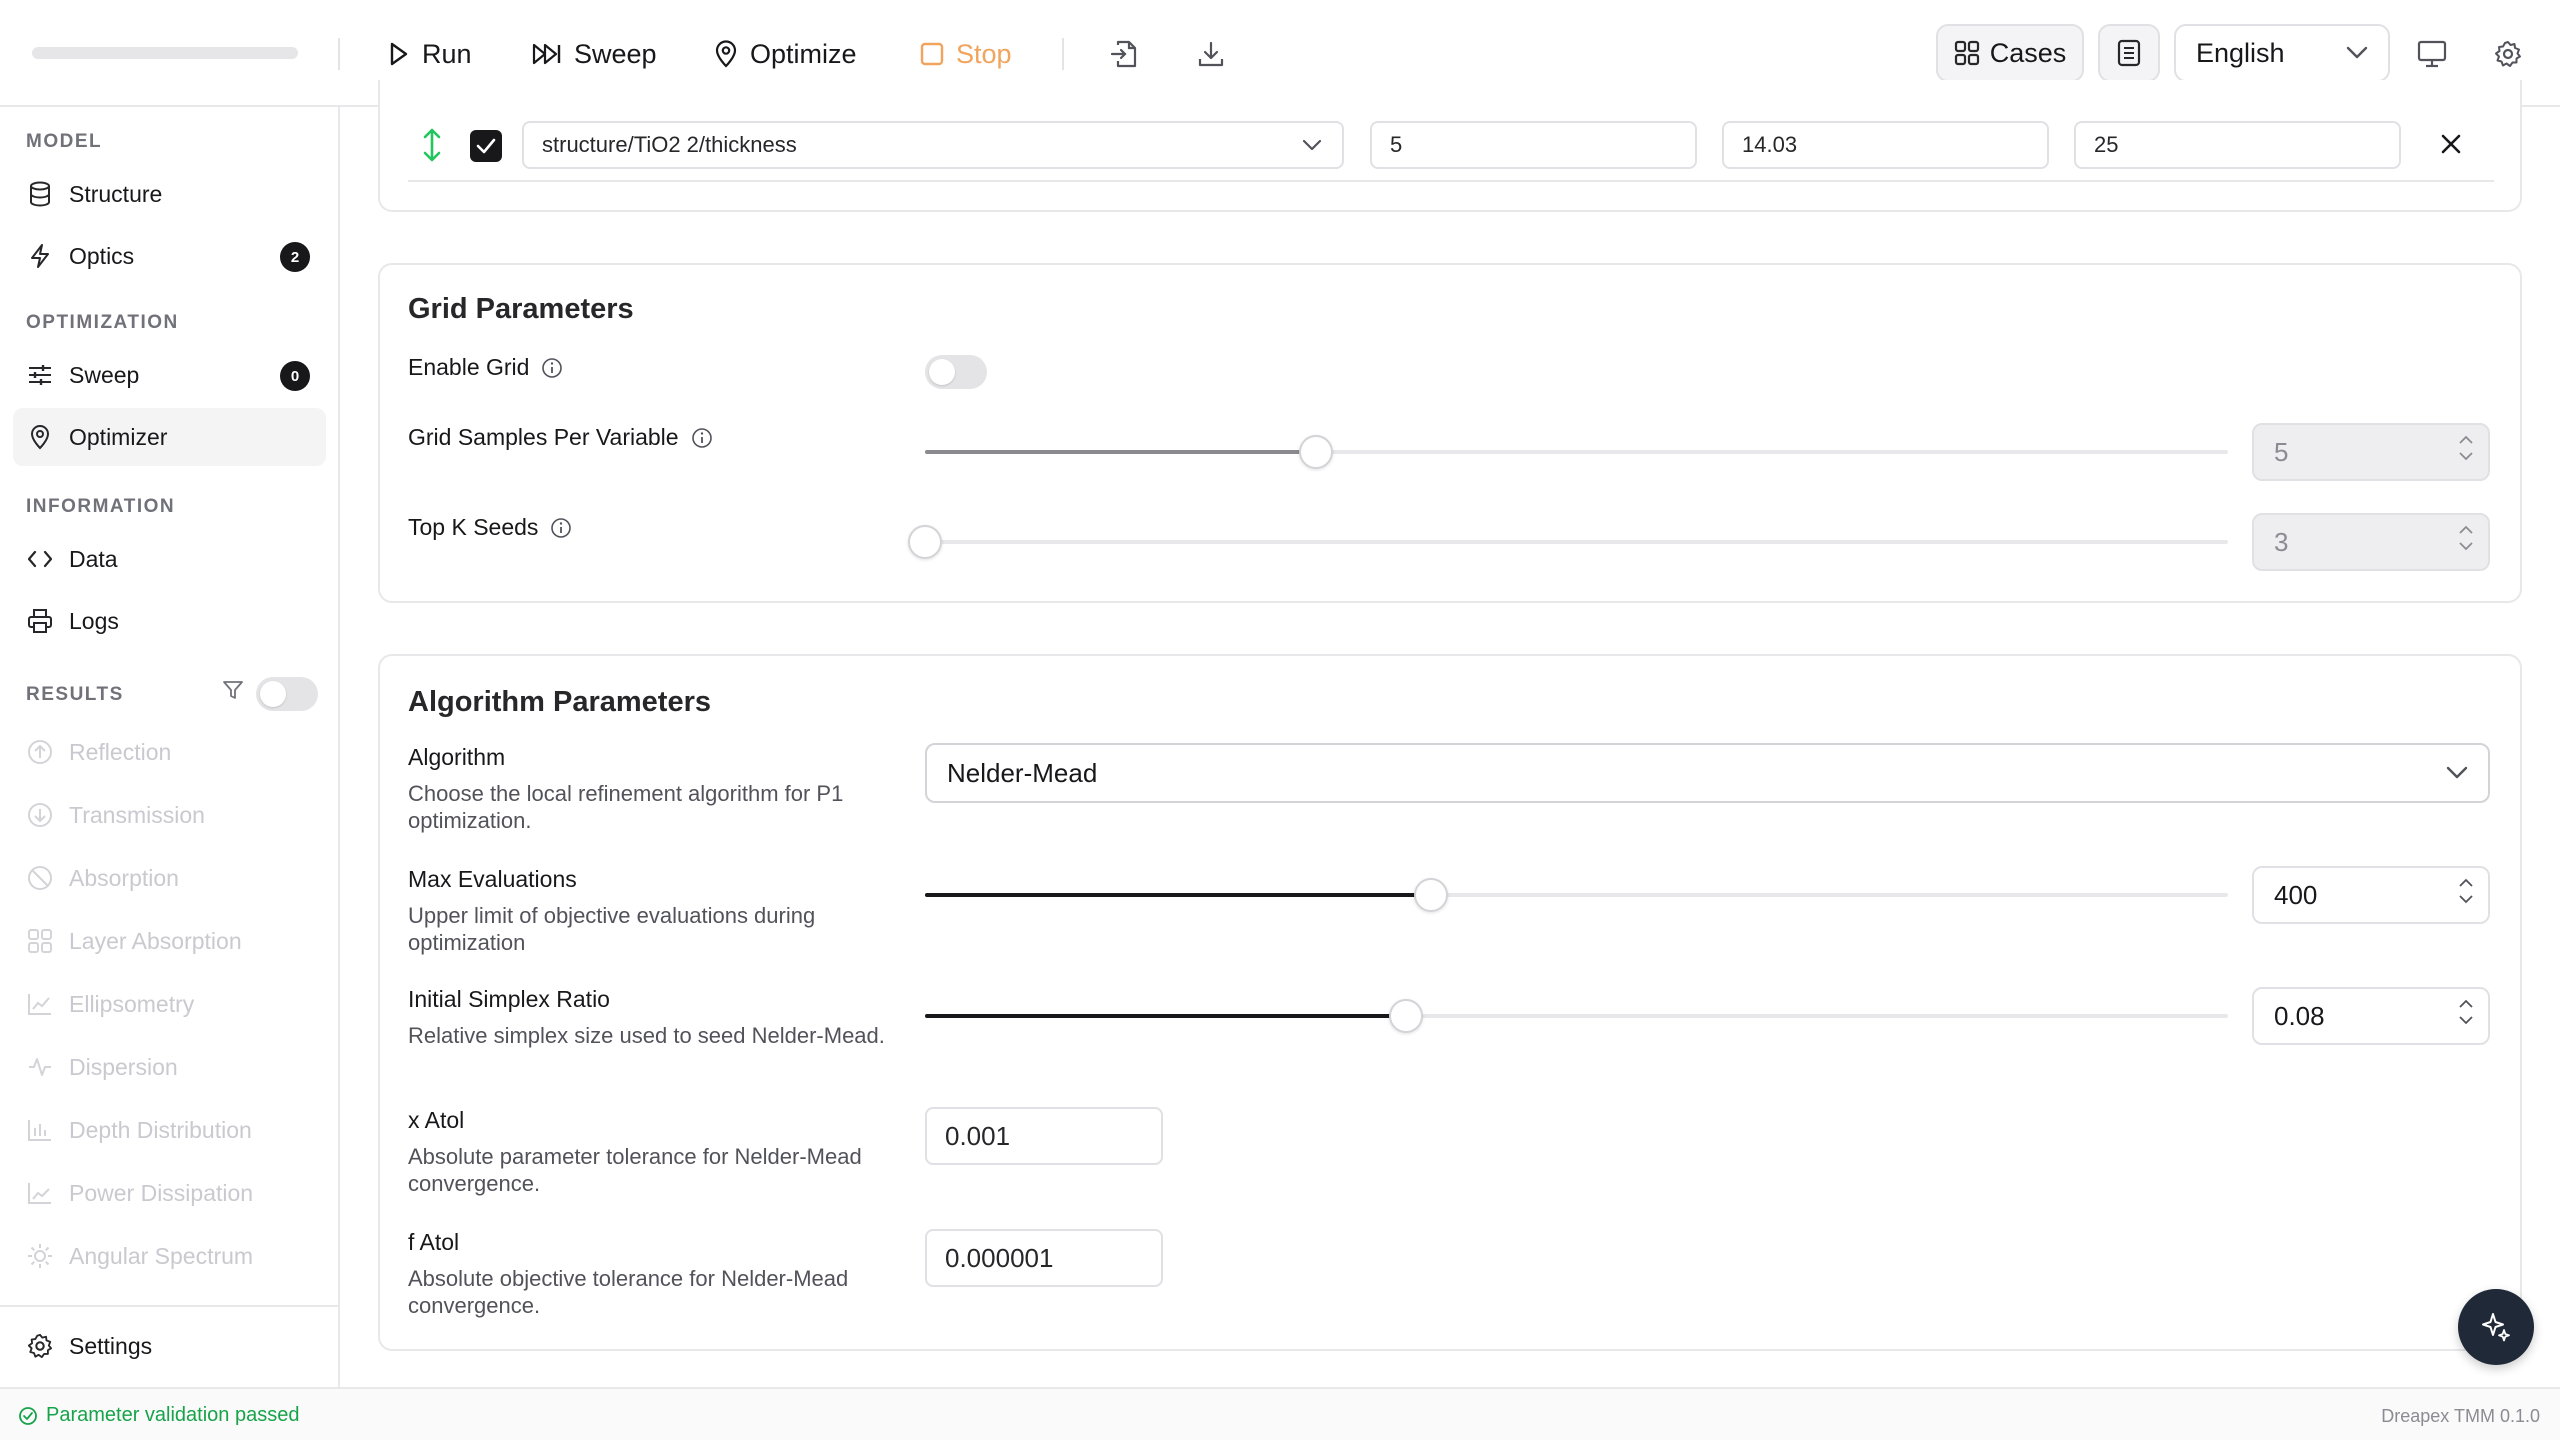 This screenshot has height=1440, width=2560. Describe the element at coordinates (1211, 54) in the screenshot. I see `download-icon` at that location.